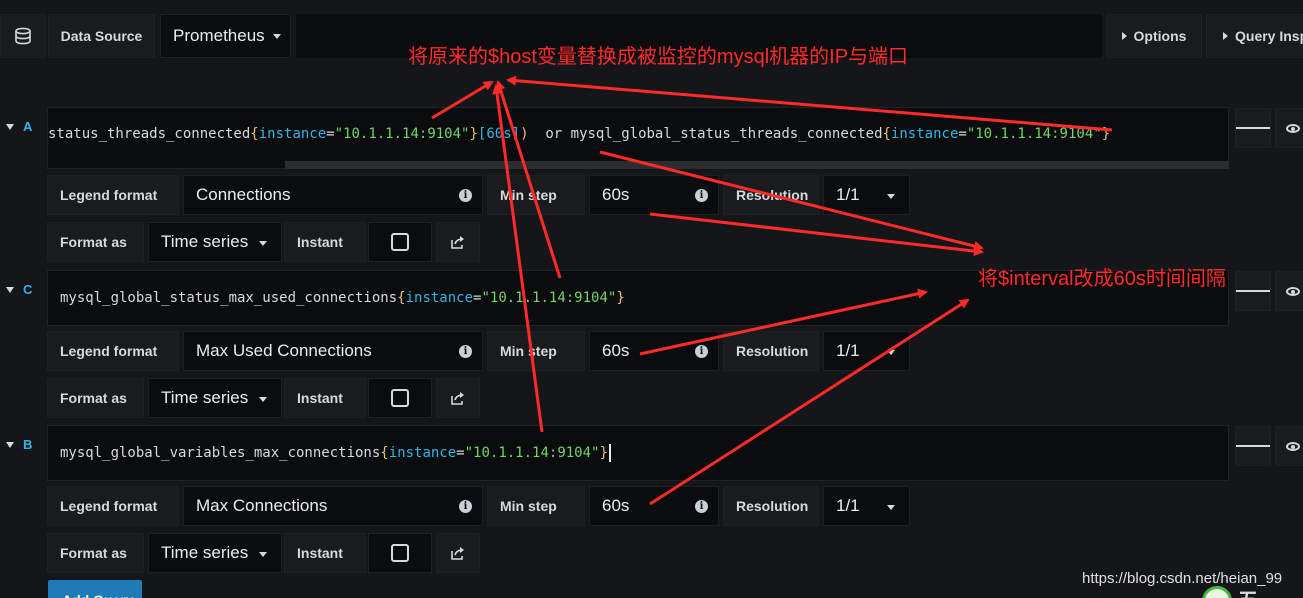 Image resolution: width=1303 pixels, height=598 pixels. Describe the element at coordinates (333, 506) in the screenshot. I see `legend-format-input: Max Connections i` at that location.